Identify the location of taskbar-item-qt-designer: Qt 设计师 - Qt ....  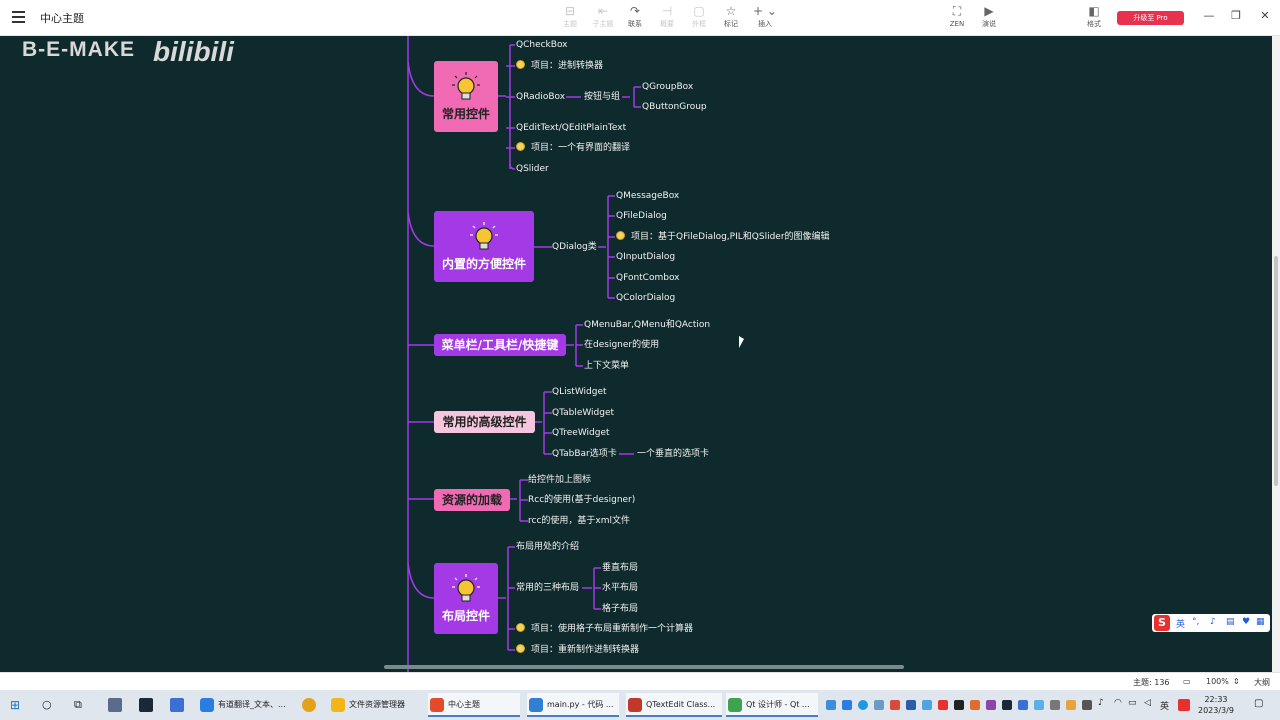
(772, 705).